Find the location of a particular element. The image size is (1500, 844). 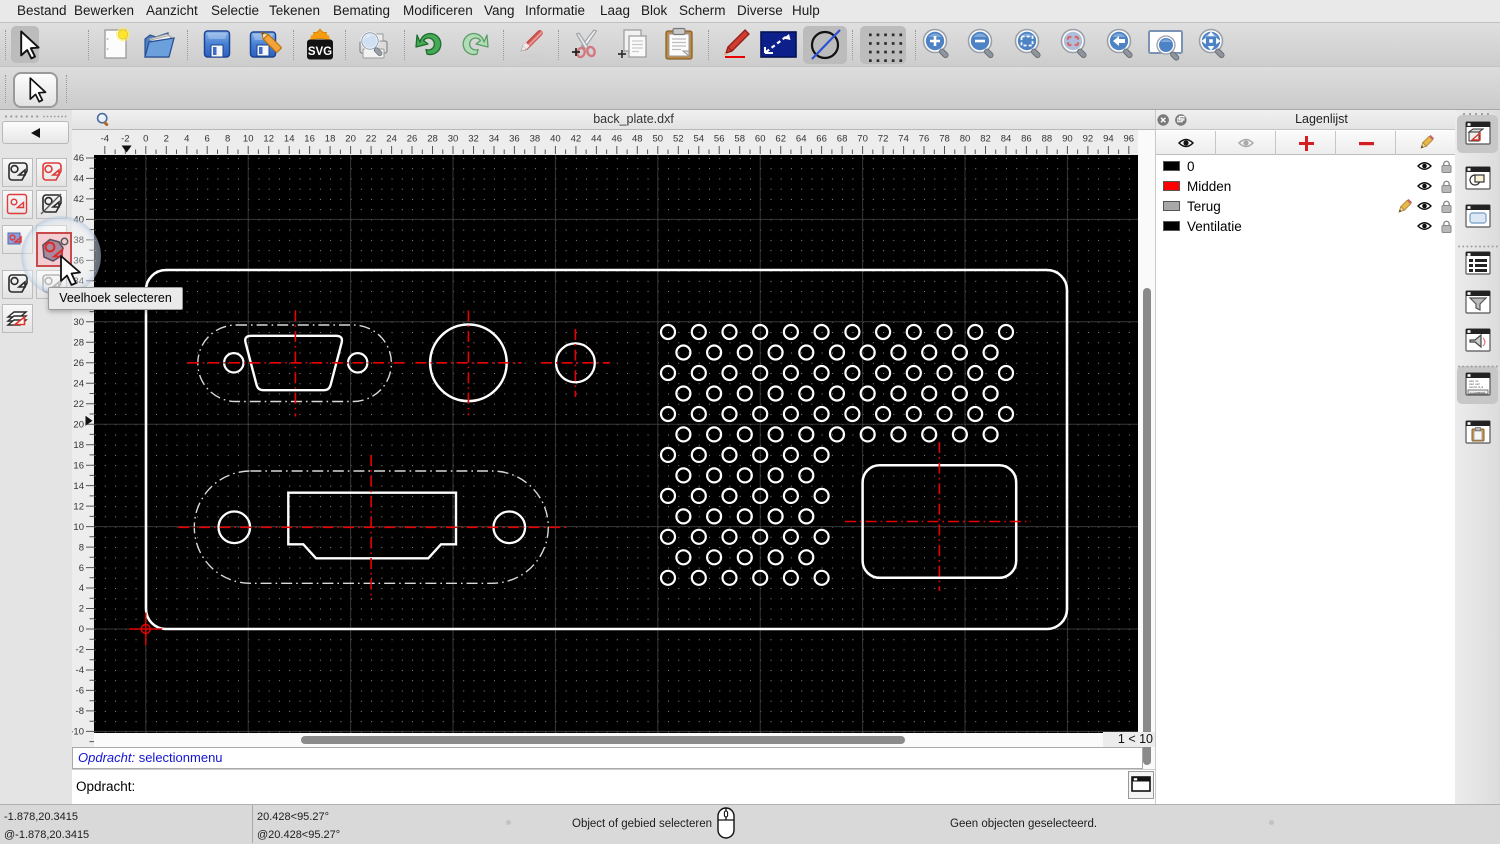

svg-text: SVG is located at coordinates (320, 52).